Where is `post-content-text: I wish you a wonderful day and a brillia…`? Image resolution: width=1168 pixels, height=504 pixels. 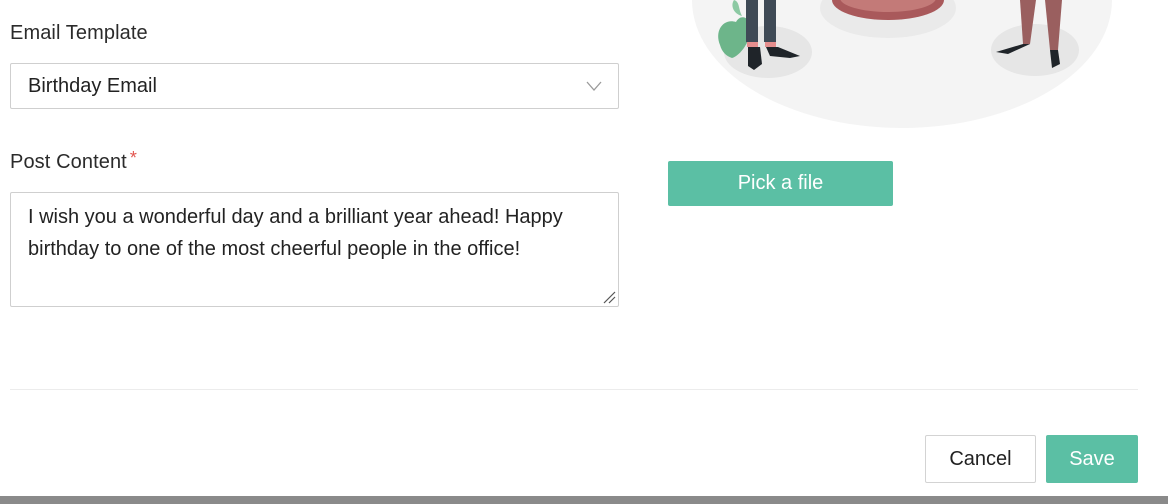
post-content-text: I wish you a wonderful day and a brillia… is located at coordinates (295, 233).